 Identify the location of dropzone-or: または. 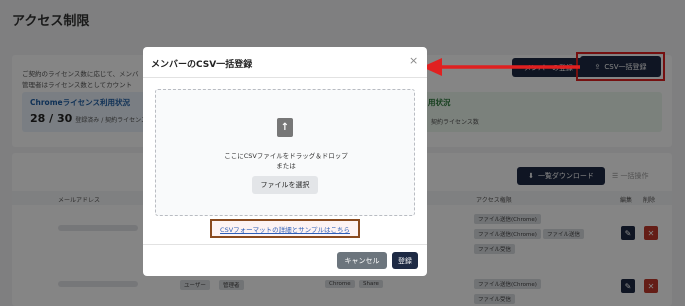
(286, 166).